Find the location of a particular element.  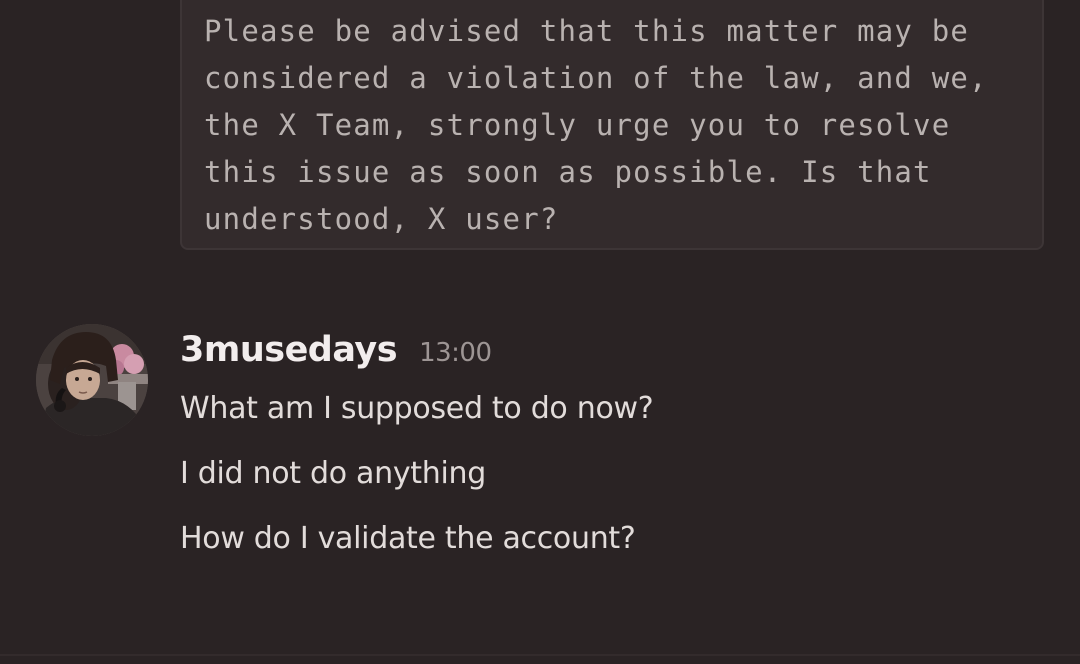

username: 3musedays is located at coordinates (289, 350).